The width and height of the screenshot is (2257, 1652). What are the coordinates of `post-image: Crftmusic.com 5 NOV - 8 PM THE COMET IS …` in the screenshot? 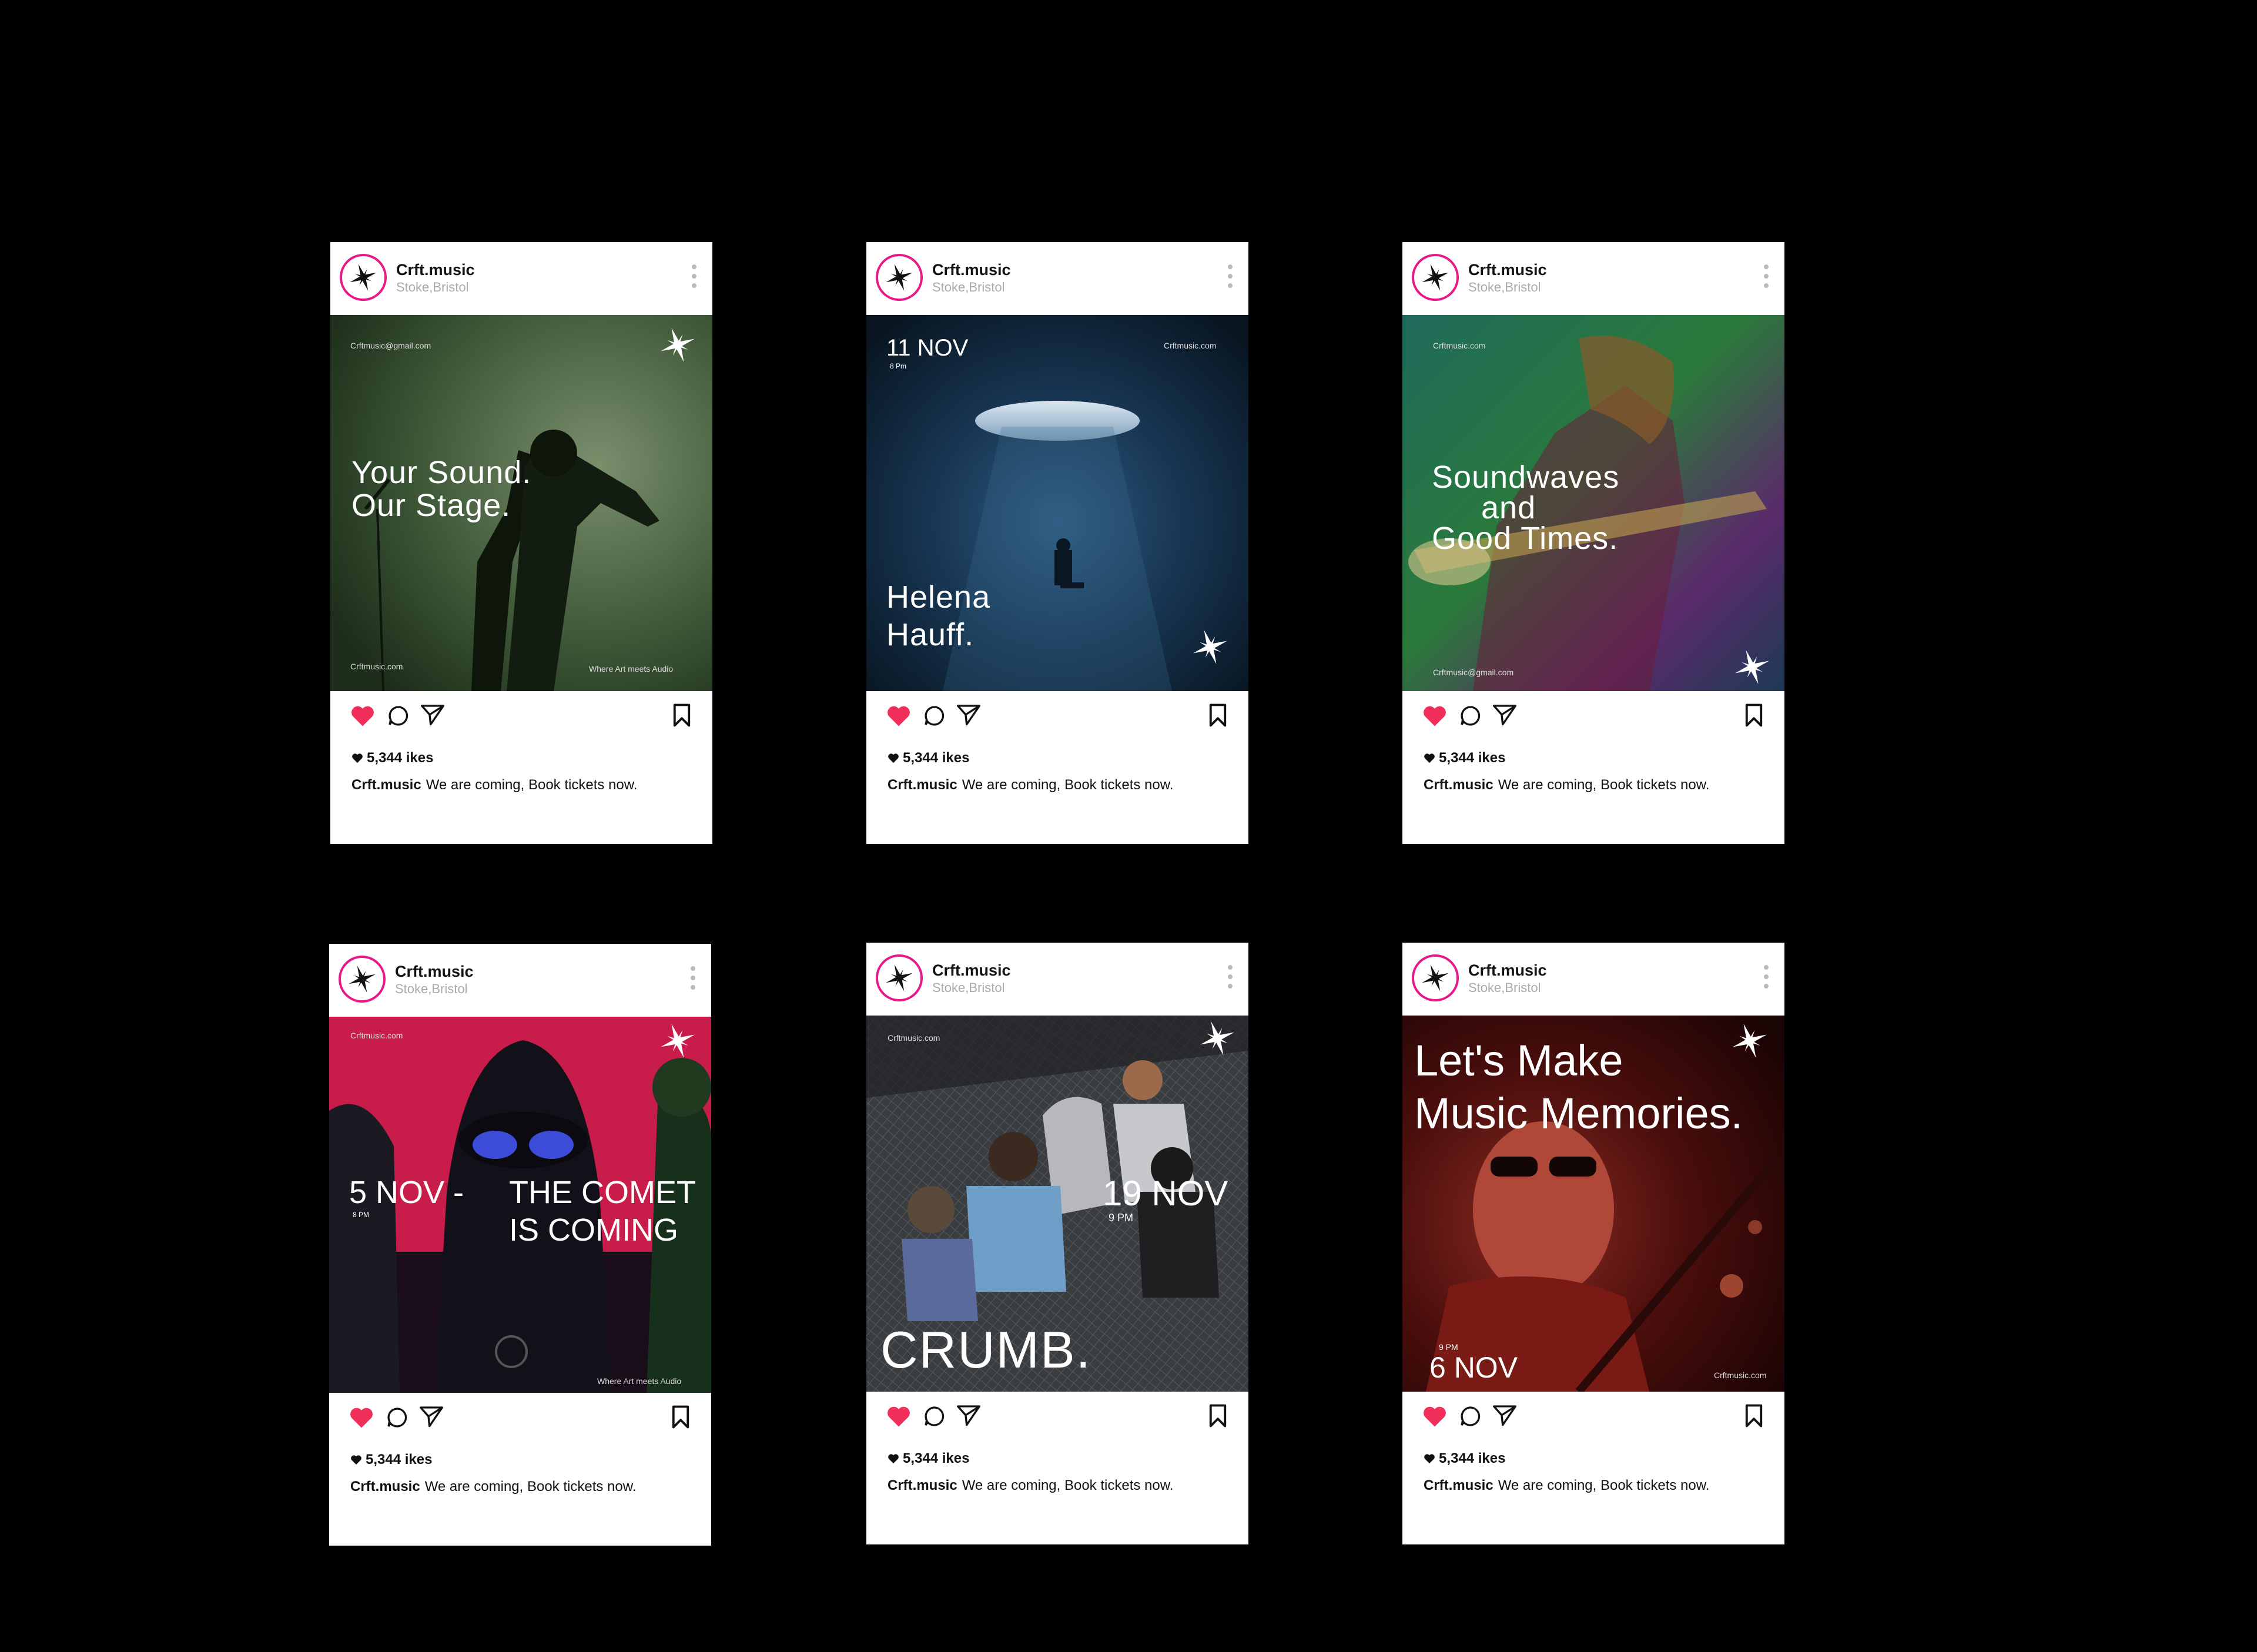 It's located at (520, 1205).